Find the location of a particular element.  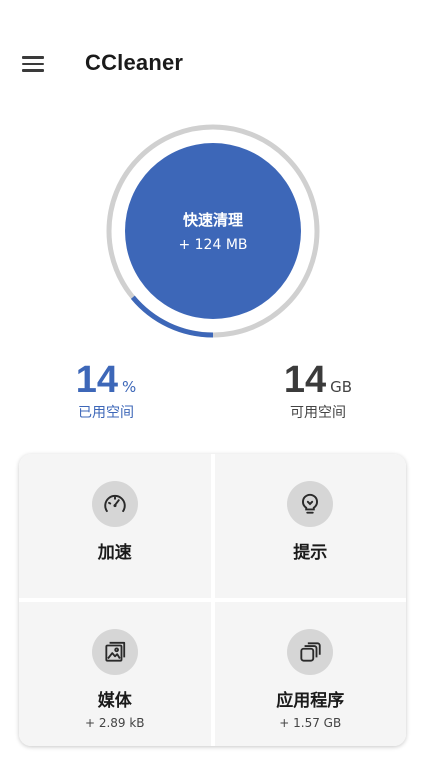

used-space-label: 已用空间 is located at coordinates (106, 413).